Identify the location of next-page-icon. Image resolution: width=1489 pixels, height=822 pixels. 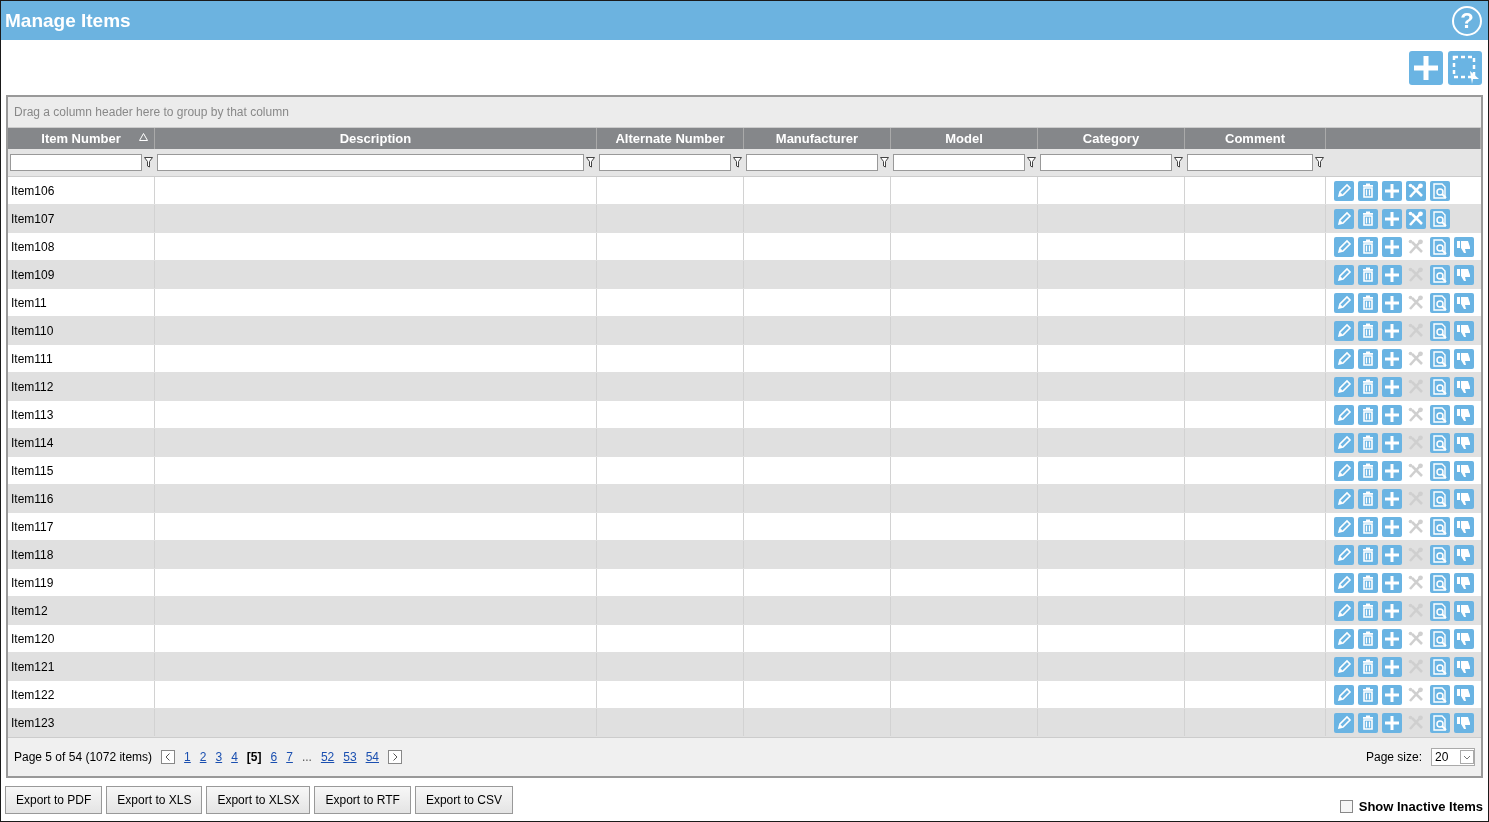
(395, 757).